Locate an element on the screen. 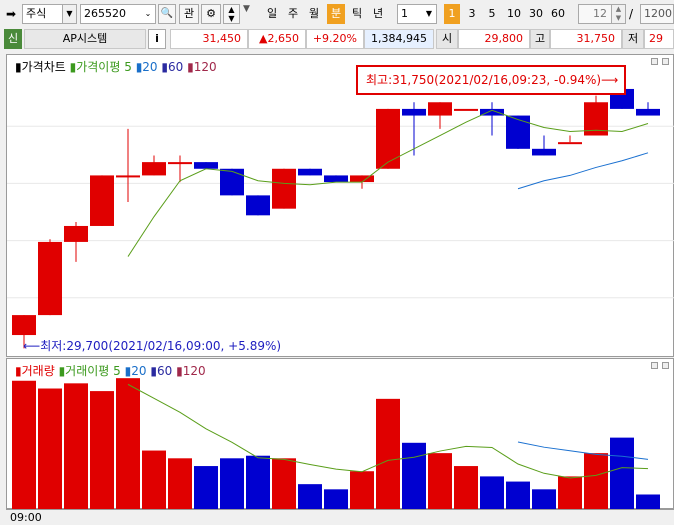 This screenshot has height=525, width=674. market-select: 주식 ▼ is located at coordinates (49, 14).